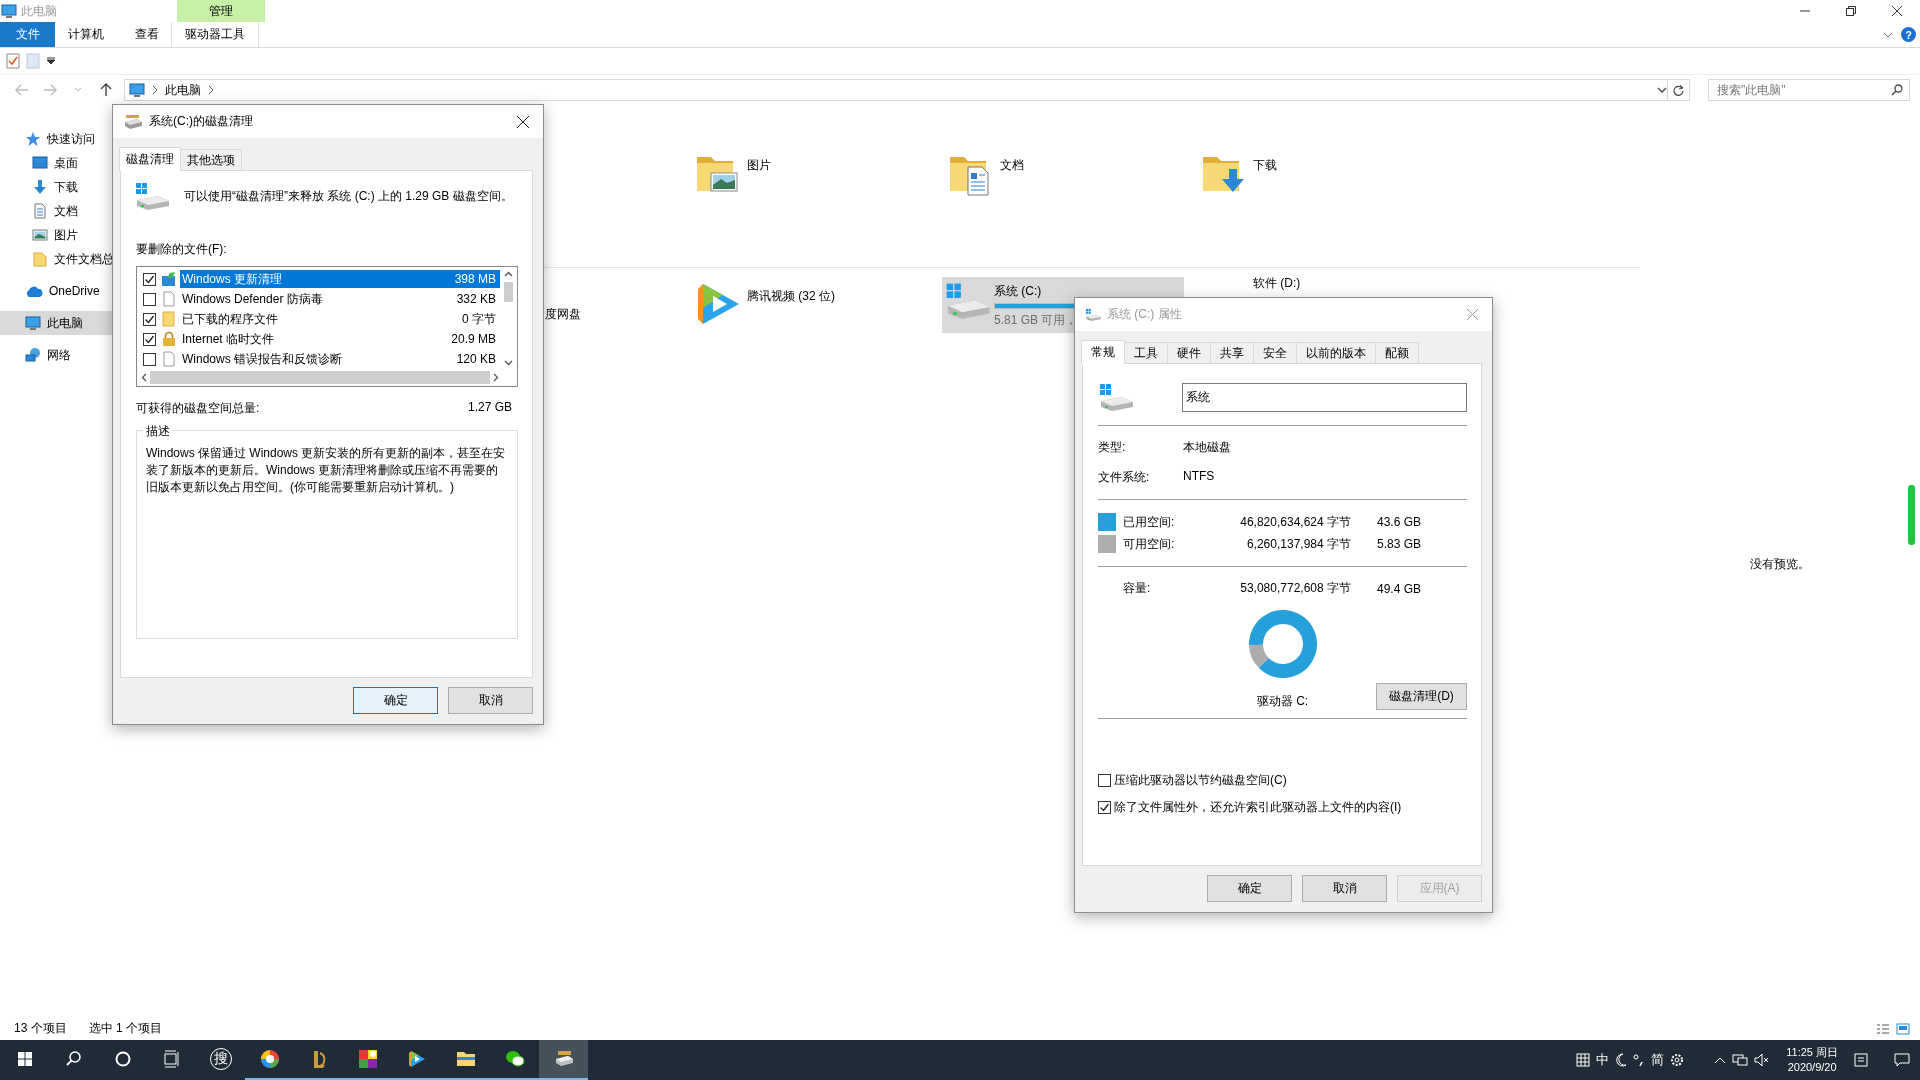 Image resolution: width=1920 pixels, height=1080 pixels. What do you see at coordinates (791, 292) in the screenshot?
I see `item-label: 腾讯视频 (32 位)` at bounding box center [791, 292].